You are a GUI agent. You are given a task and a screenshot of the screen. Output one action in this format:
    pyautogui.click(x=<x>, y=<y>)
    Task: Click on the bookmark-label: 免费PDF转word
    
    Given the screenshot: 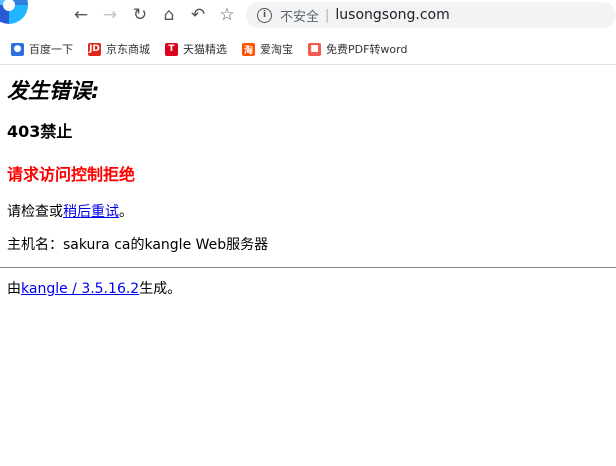 What is the action you would take?
    pyautogui.click(x=367, y=49)
    